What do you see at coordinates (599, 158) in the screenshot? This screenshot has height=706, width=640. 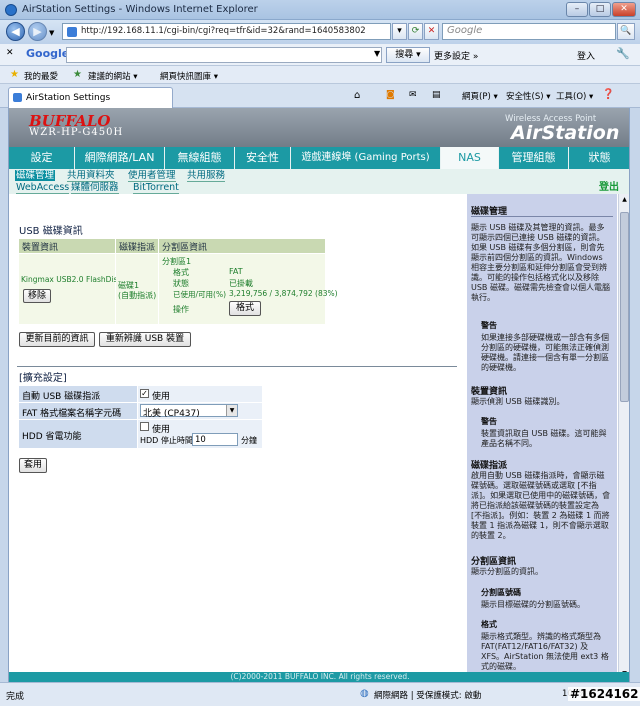 I see `tab-status: 狀態` at bounding box center [599, 158].